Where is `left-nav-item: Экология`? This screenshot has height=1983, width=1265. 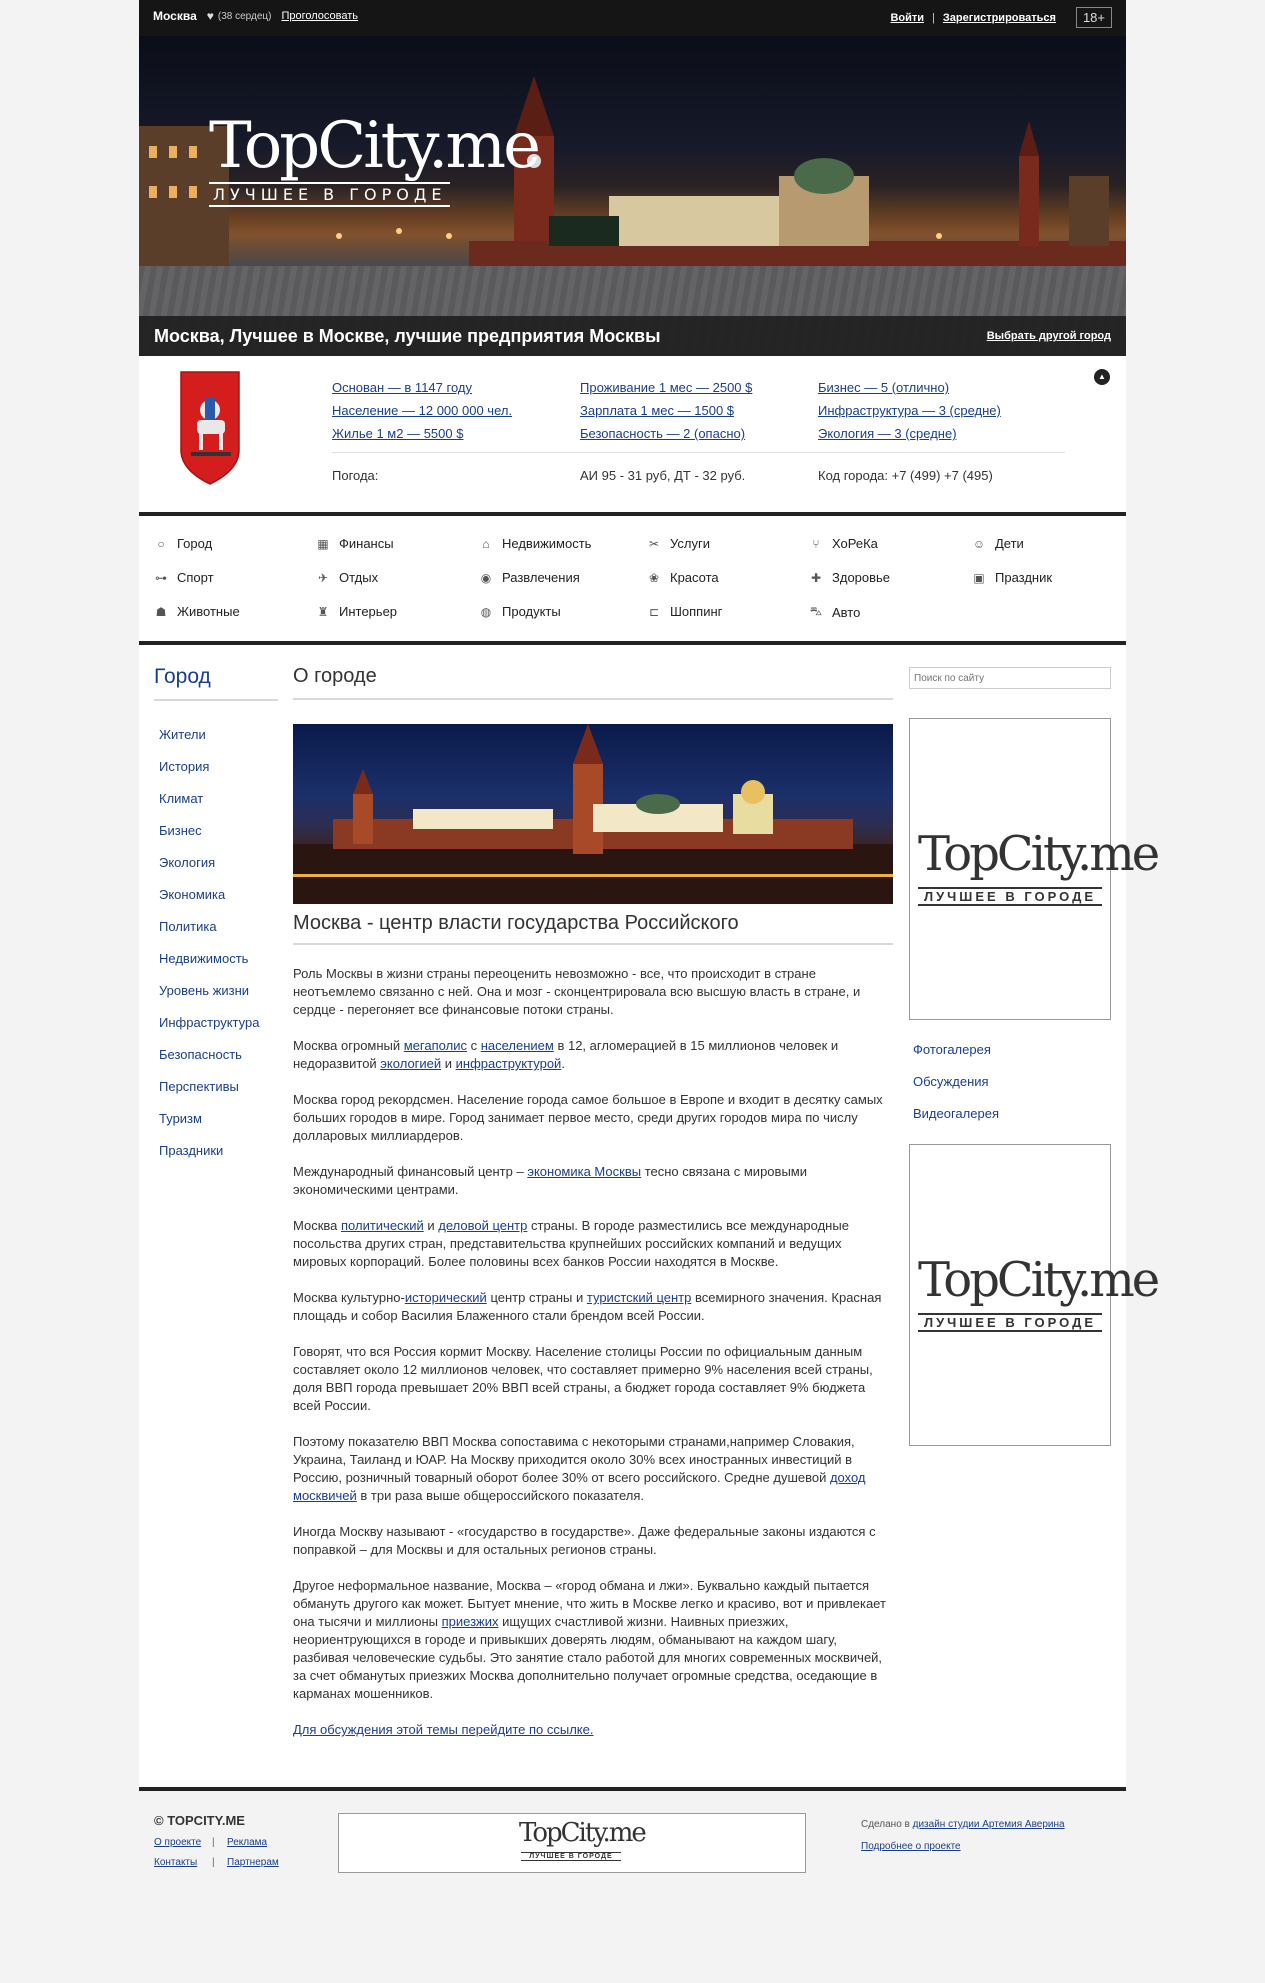 left-nav-item: Экология is located at coordinates (209, 871).